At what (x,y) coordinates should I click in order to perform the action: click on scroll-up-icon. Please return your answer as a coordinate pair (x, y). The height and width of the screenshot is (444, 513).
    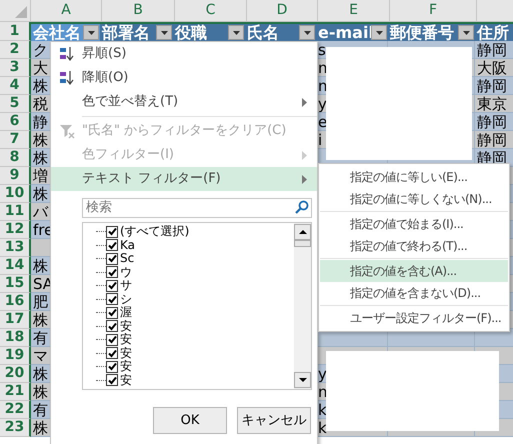
    Looking at the image, I should click on (302, 232).